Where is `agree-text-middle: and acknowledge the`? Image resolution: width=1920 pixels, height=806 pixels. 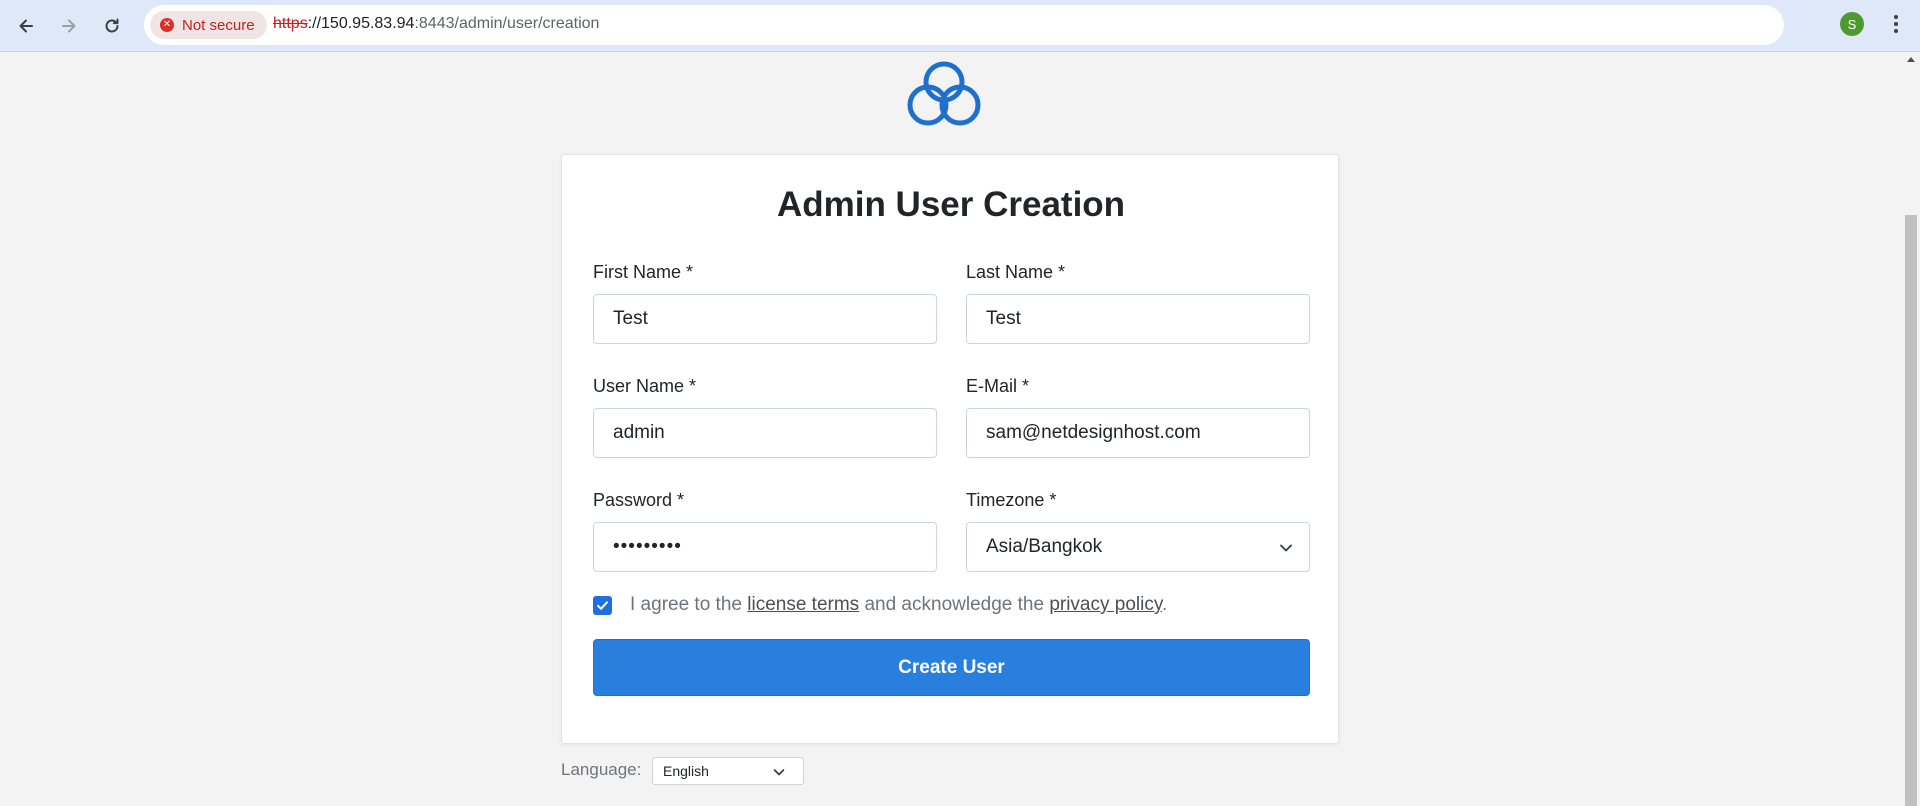 agree-text-middle: and acknowledge the is located at coordinates (954, 604).